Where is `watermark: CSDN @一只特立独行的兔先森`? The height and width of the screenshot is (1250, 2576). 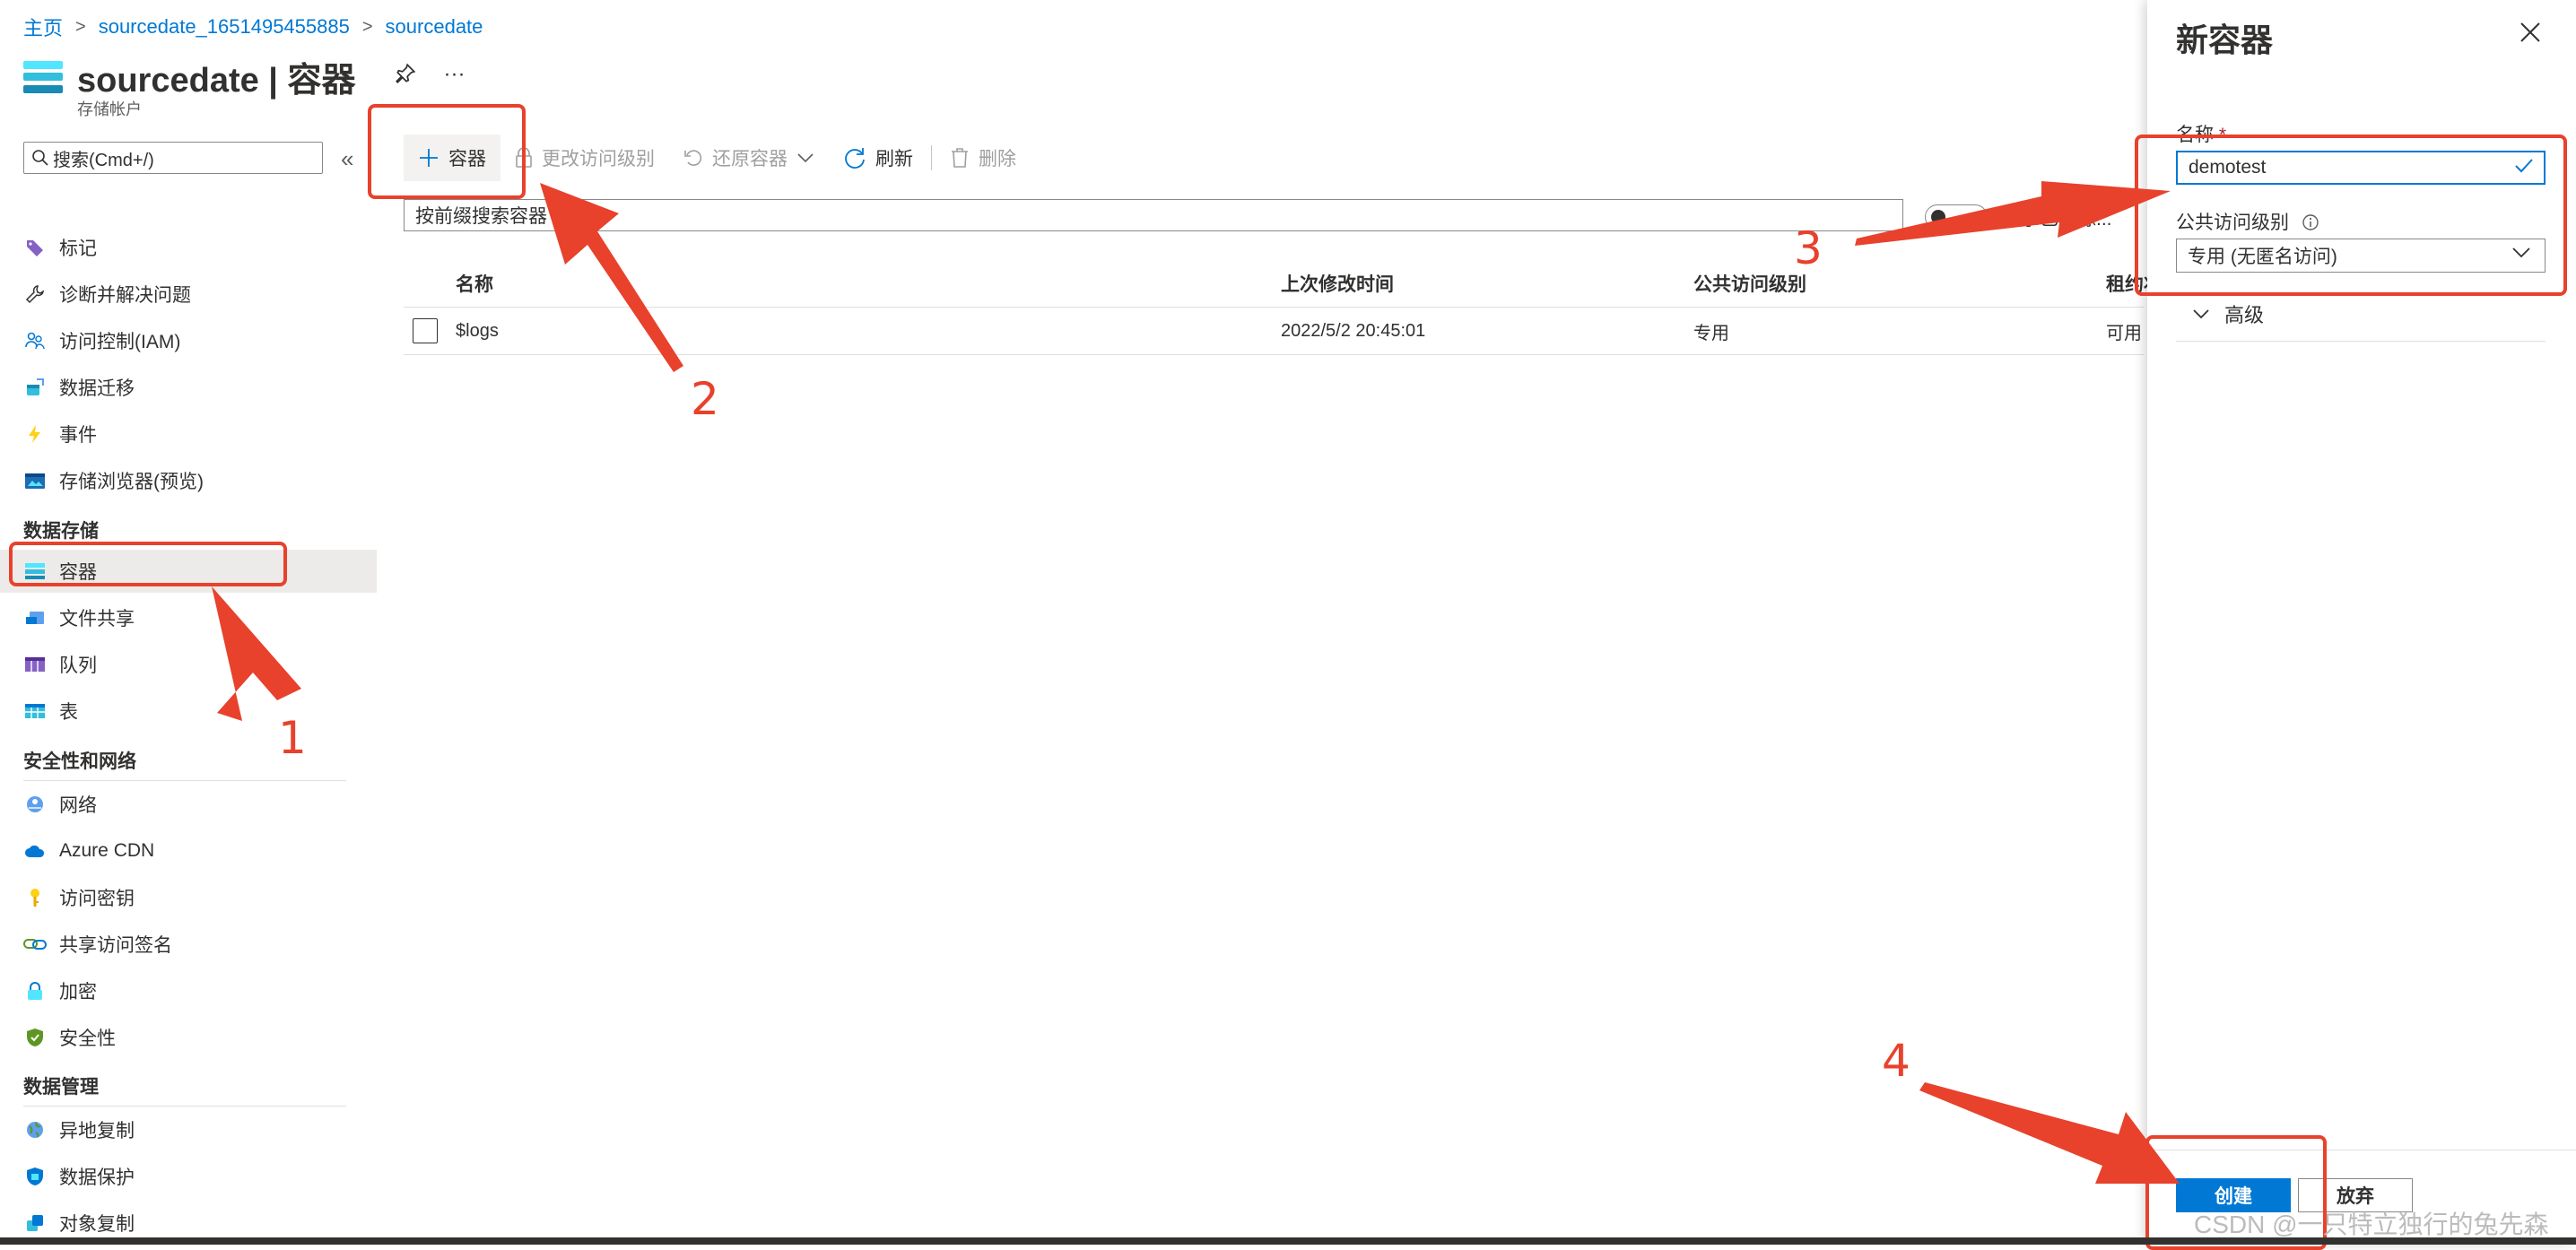 watermark: CSDN @一只特立独行的兔先森 is located at coordinates (2371, 1224).